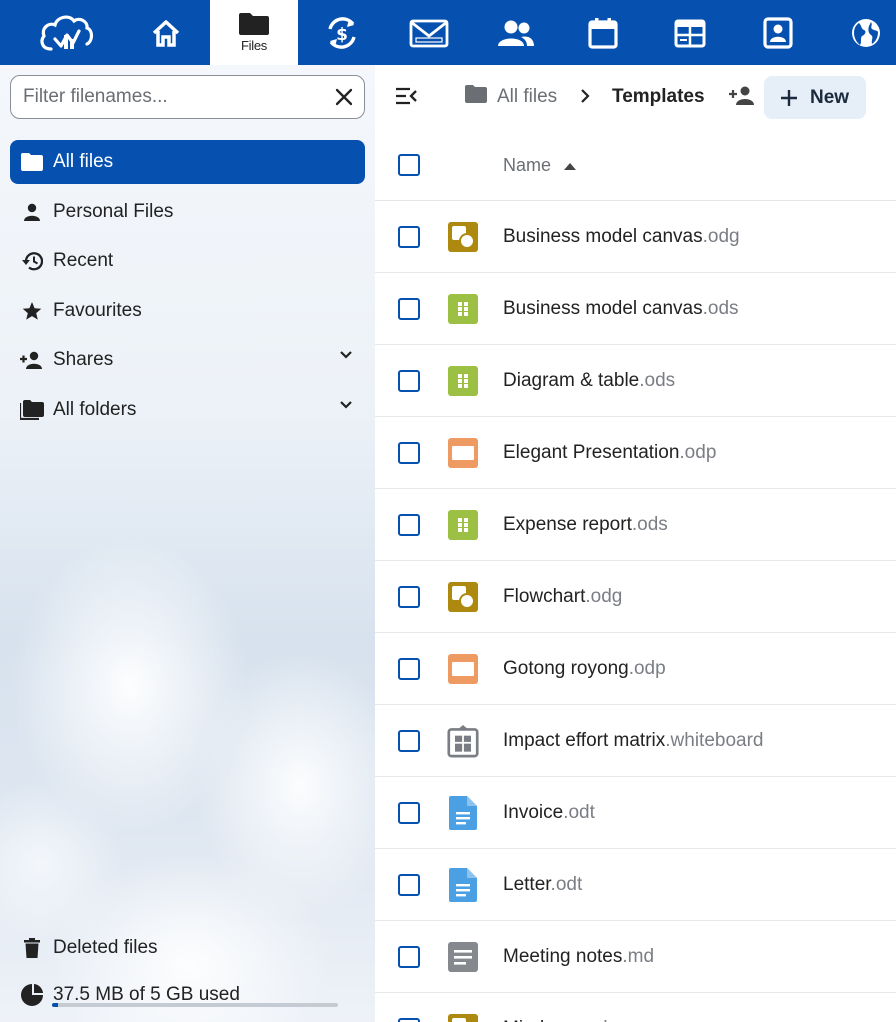 This screenshot has width=896, height=1022. What do you see at coordinates (187, 410) in the screenshot?
I see `sidebar-item-all-folders: All folders` at bounding box center [187, 410].